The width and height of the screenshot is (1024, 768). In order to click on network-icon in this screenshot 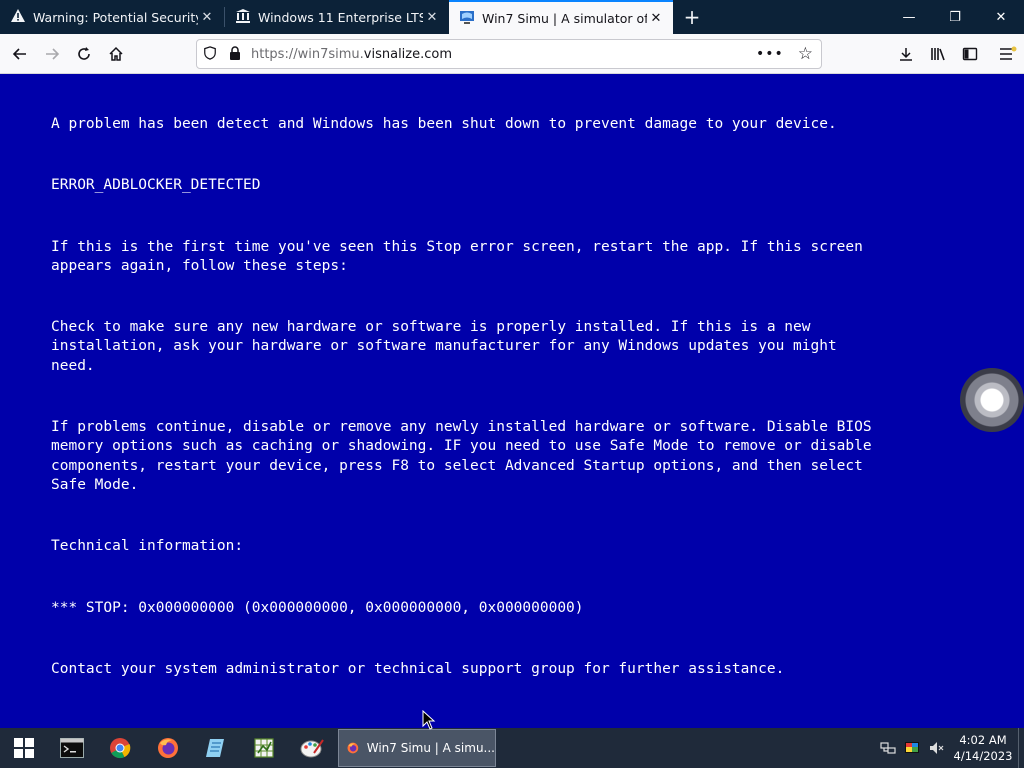, I will do `click(888, 748)`.